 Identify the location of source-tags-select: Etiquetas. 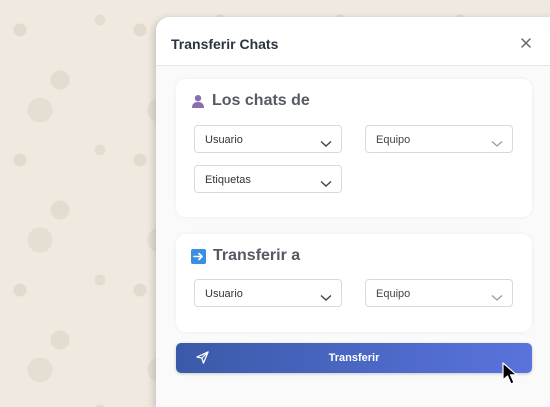
(268, 179).